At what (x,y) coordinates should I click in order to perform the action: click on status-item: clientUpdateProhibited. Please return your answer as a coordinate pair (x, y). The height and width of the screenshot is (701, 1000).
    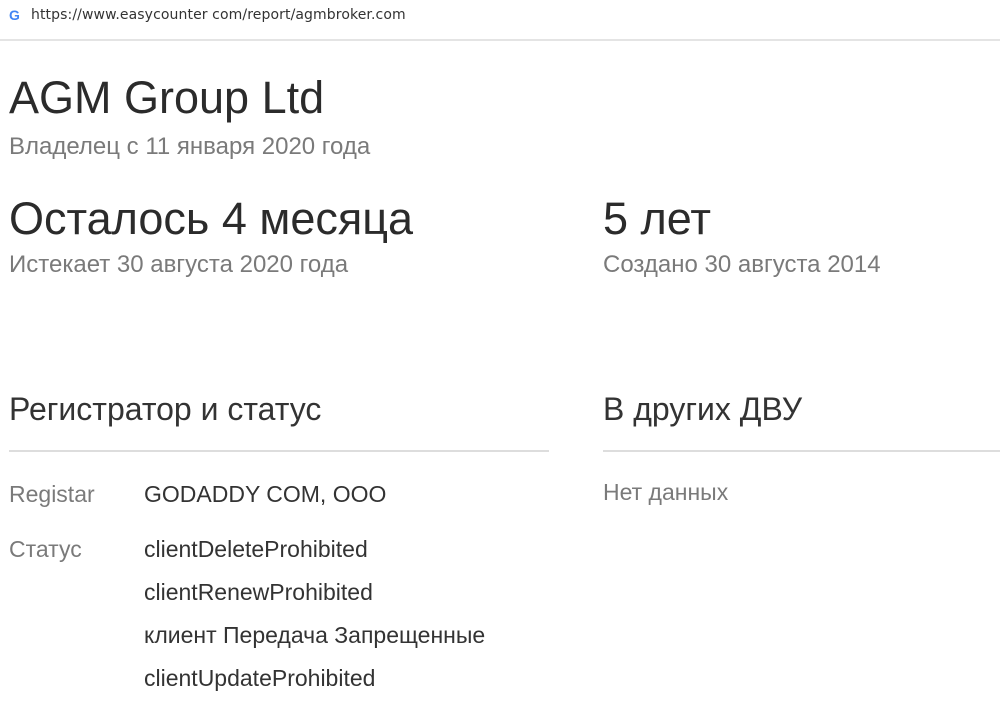
    Looking at the image, I should click on (260, 678).